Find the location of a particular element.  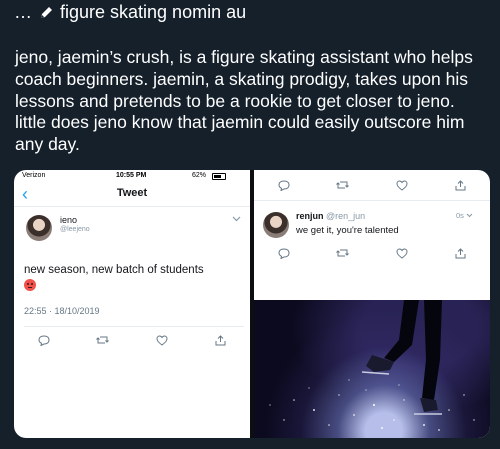

author-name: ieno is located at coordinates (68, 220).